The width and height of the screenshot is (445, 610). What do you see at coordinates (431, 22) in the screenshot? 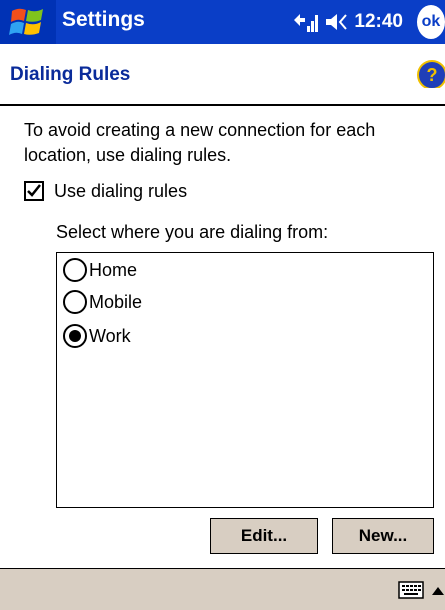
I see `ok-label: ok` at bounding box center [431, 22].